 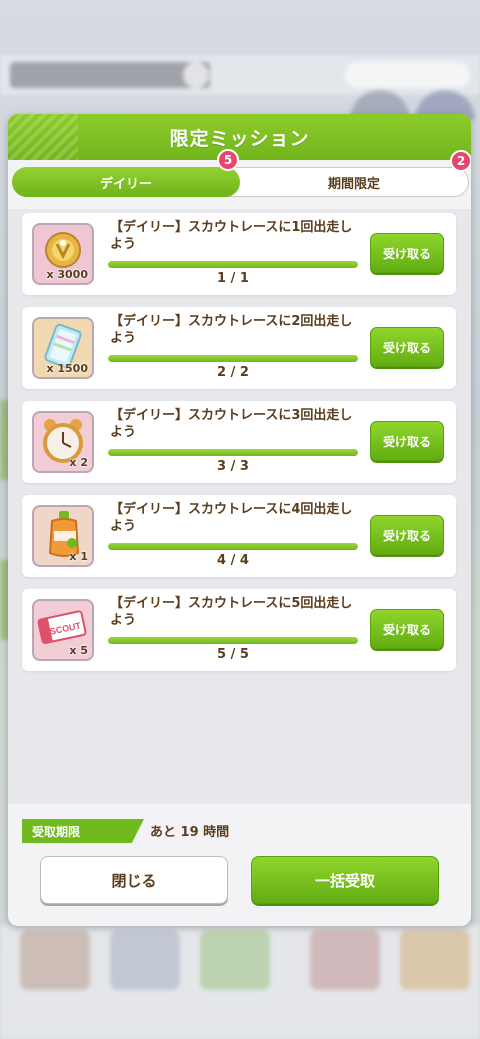 What do you see at coordinates (83, 831) in the screenshot?
I see `deadline-label: 受取期限` at bounding box center [83, 831].